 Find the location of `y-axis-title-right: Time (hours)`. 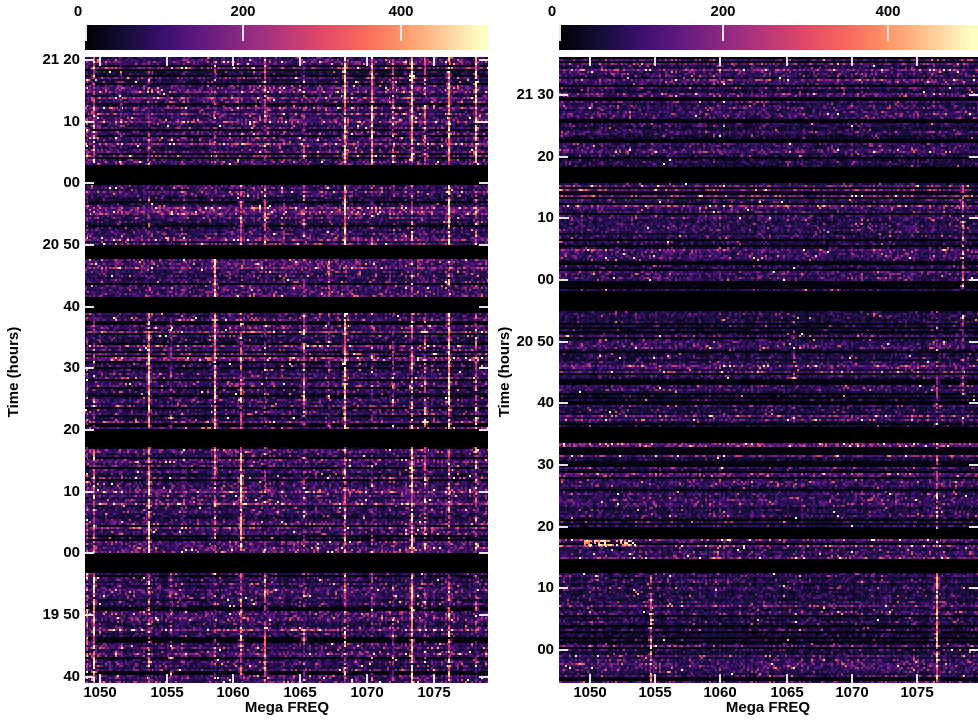

y-axis-title-right: Time (hours) is located at coordinates (504, 372).